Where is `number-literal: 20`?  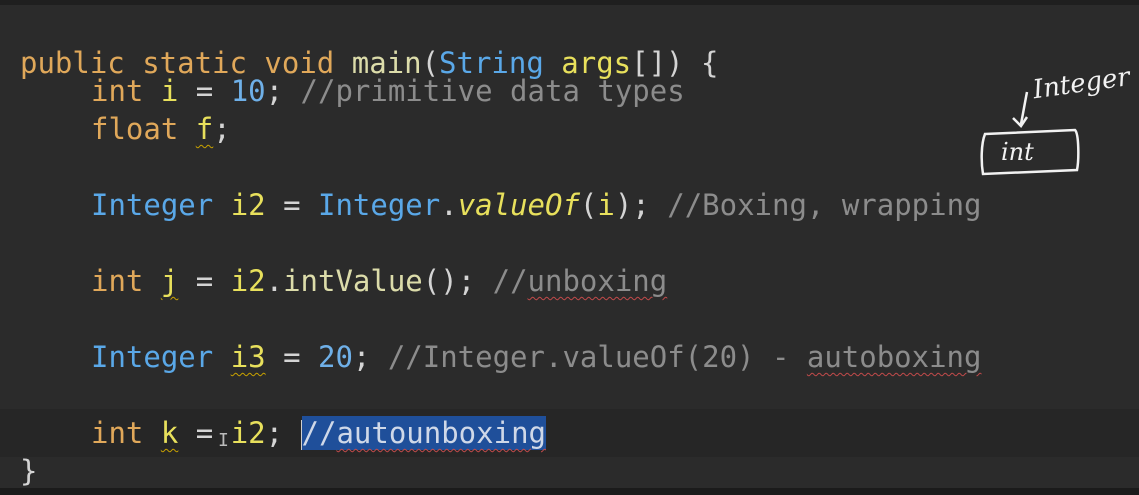 number-literal: 20 is located at coordinates (335, 357).